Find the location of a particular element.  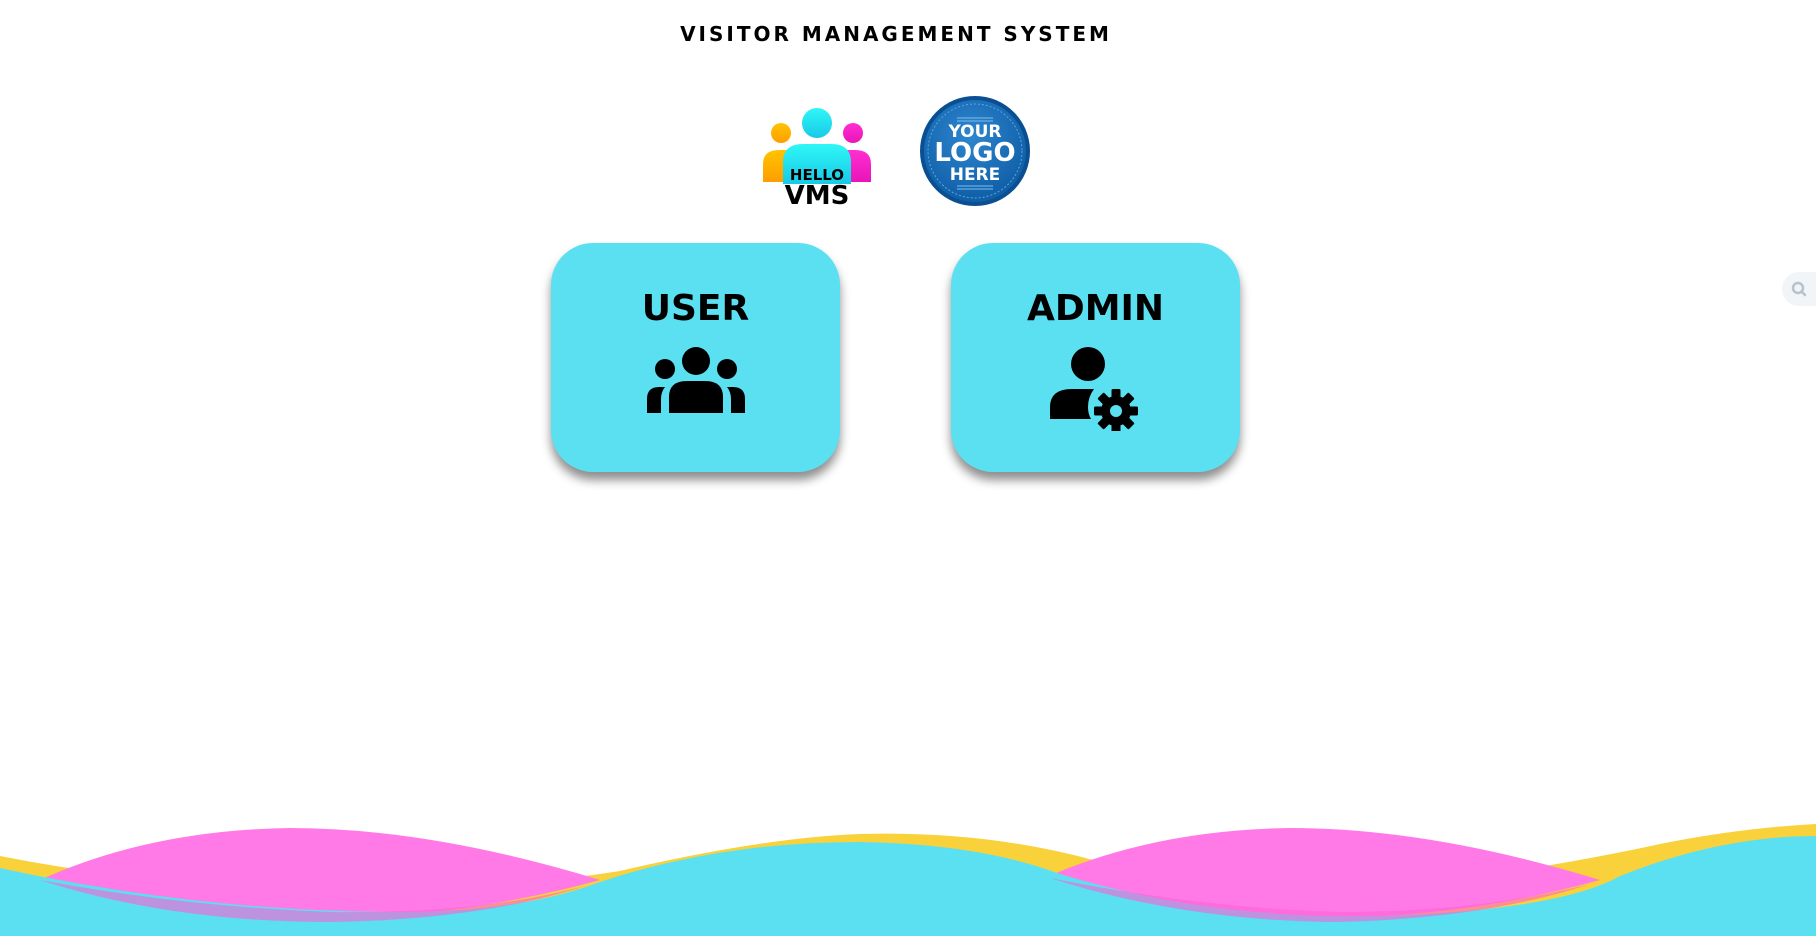

your-logo-here-badge: YOUR LOGO HERE is located at coordinates (975, 151).